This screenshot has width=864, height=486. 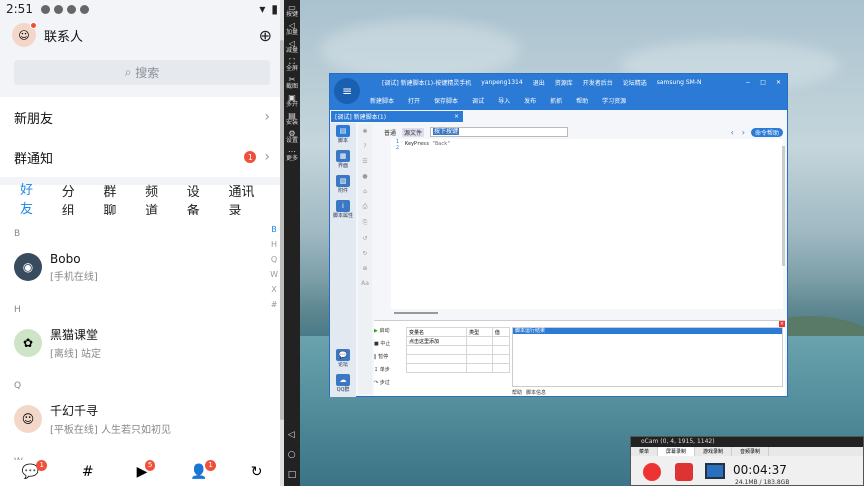 What do you see at coordinates (365, 191) in the screenshot?
I see `tool-icon: ⌂` at bounding box center [365, 191].